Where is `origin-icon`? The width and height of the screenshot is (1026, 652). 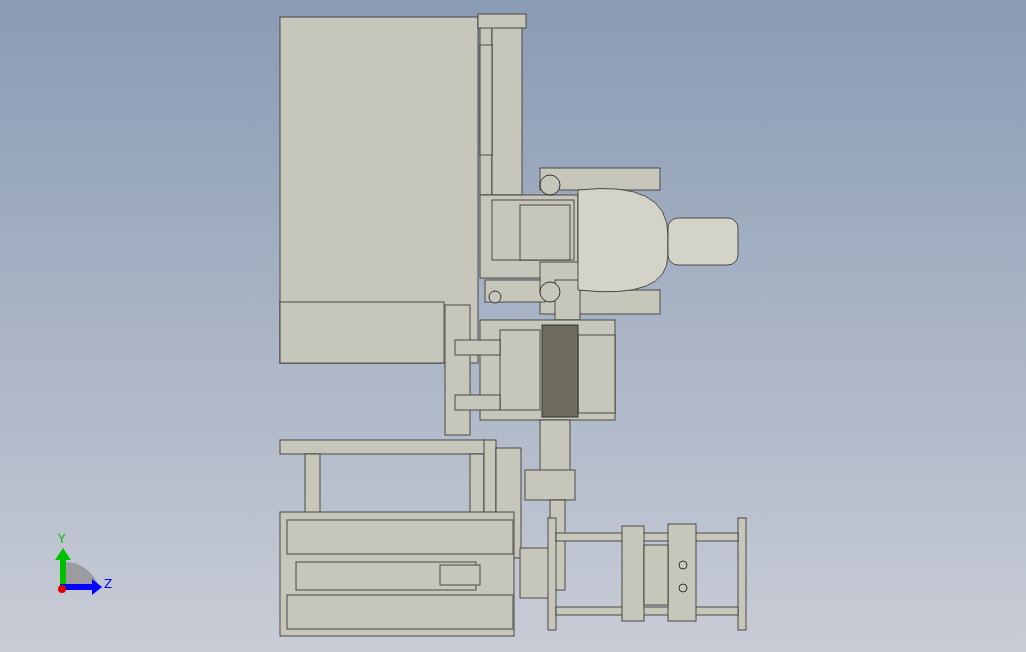 origin-icon is located at coordinates (62, 589).